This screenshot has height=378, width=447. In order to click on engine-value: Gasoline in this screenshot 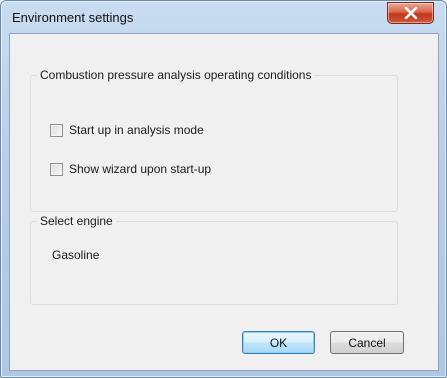, I will do `click(76, 255)`.